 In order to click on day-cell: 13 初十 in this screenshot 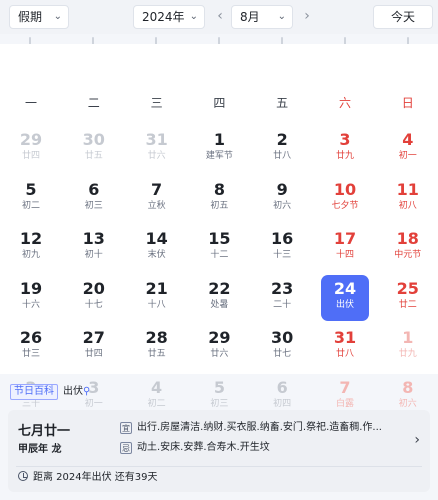, I will do `click(94, 248)`.